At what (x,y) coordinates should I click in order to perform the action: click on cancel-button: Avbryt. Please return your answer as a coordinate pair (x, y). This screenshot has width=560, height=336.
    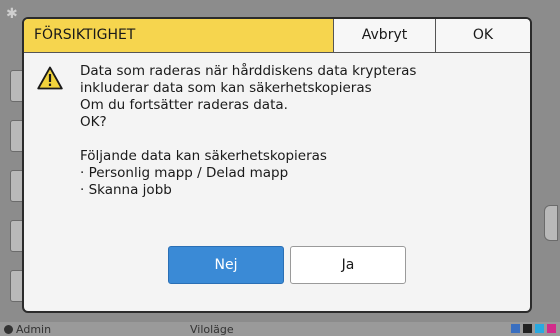
    Looking at the image, I should click on (385, 35).